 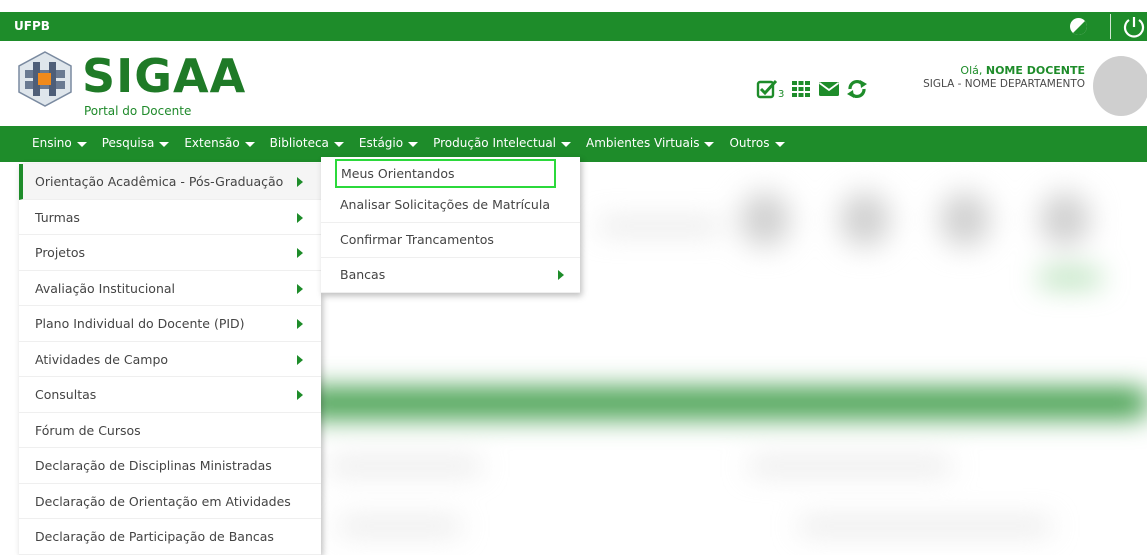 I want to click on checkbox-icon, so click(x=767, y=89).